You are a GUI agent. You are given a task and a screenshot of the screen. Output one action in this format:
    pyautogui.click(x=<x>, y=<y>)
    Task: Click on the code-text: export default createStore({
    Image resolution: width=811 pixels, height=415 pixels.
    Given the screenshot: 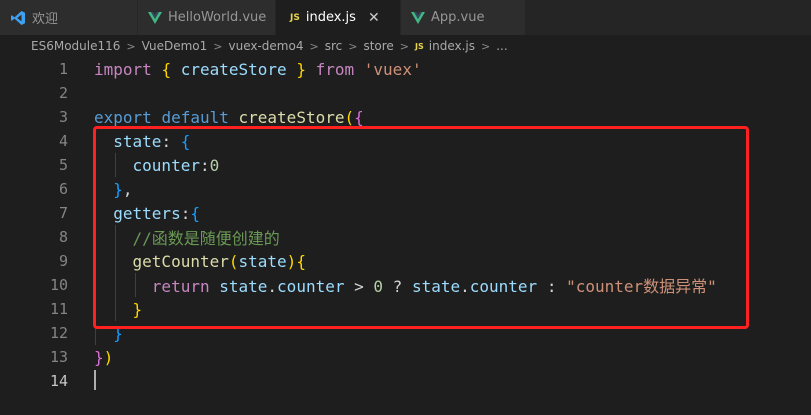 What is the action you would take?
    pyautogui.click(x=229, y=117)
    